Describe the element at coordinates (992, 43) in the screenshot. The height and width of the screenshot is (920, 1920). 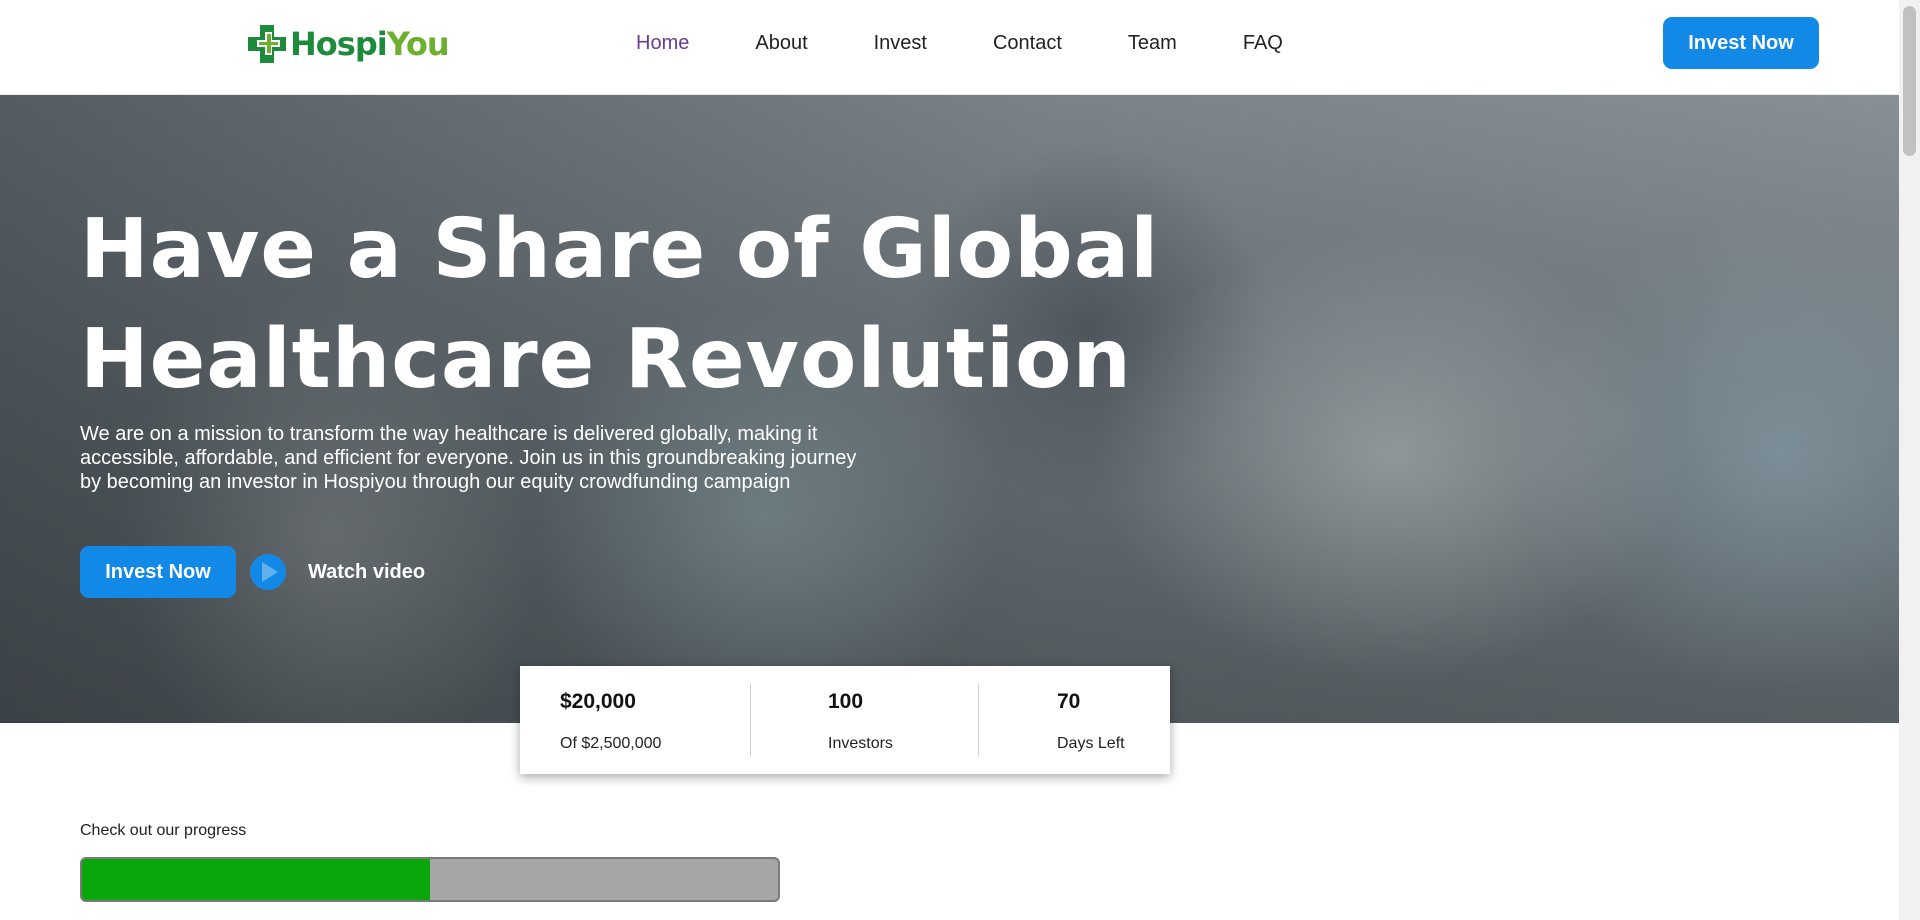
I see `main-nav: Home About Invest Contact Team FAQ` at that location.